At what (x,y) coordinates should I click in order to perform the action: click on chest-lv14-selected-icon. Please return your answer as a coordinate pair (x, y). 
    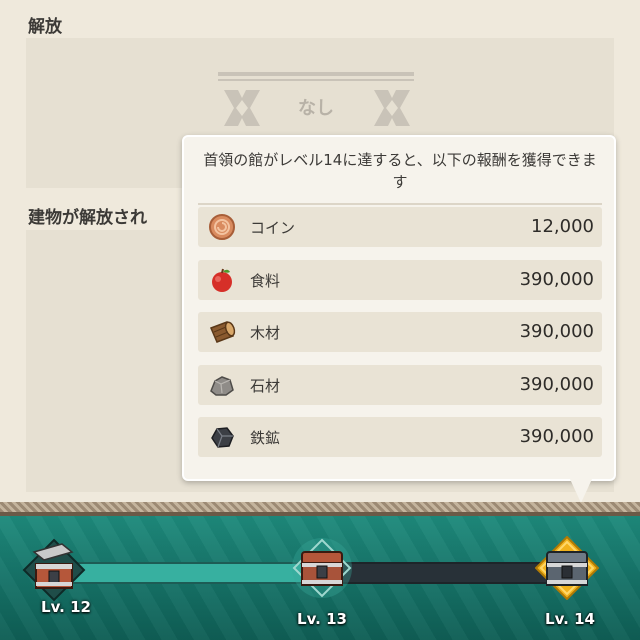
    Looking at the image, I should click on (567, 568).